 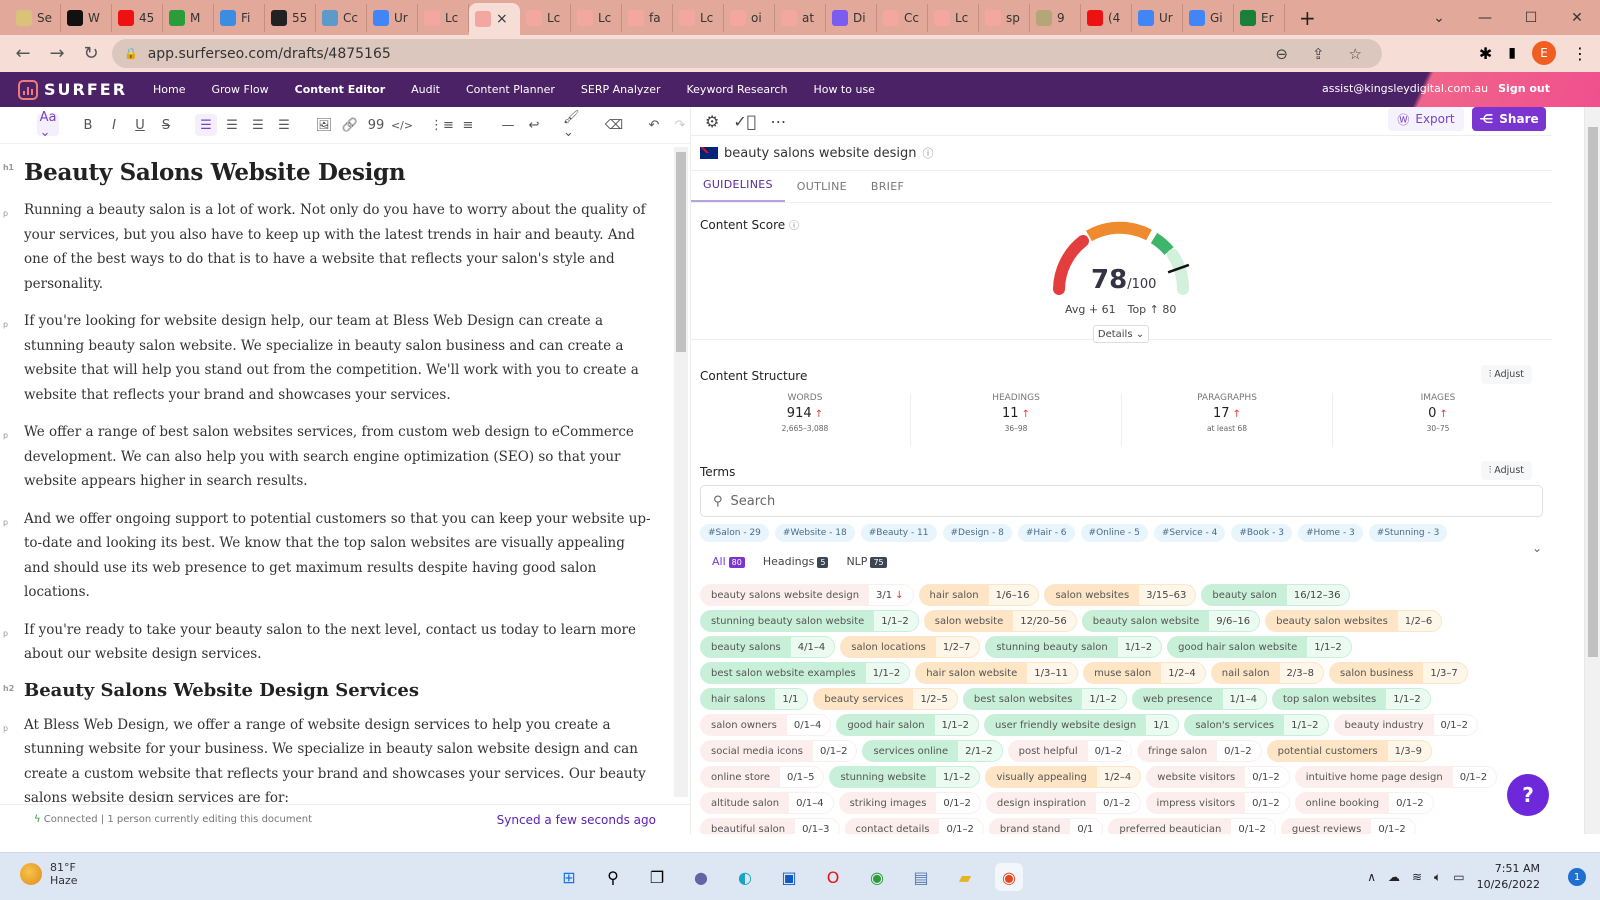 I want to click on volume-icon: 🔈︎, so click(x=1437, y=877).